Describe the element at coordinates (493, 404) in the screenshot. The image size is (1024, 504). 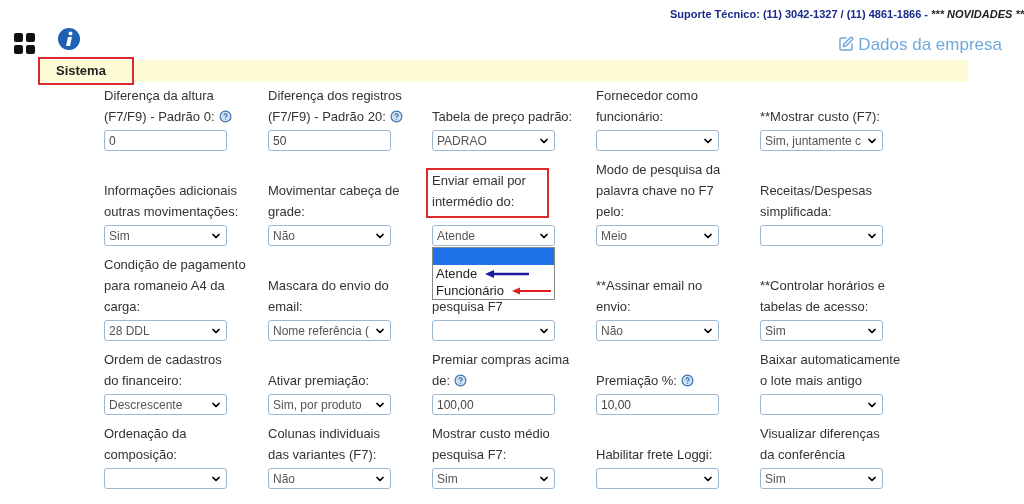
I see `text-field: 100,00` at that location.